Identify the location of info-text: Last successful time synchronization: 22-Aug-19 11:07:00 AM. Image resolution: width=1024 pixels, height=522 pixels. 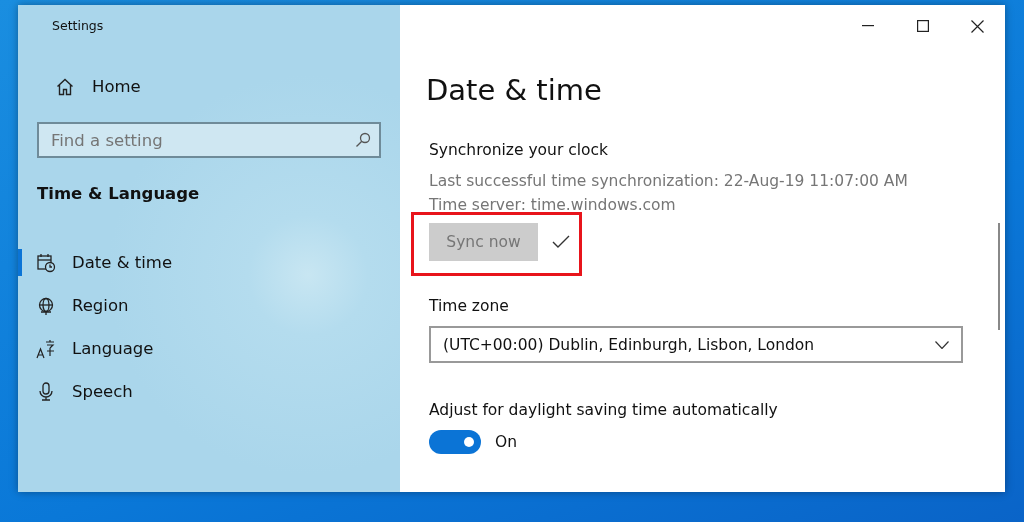
(668, 181).